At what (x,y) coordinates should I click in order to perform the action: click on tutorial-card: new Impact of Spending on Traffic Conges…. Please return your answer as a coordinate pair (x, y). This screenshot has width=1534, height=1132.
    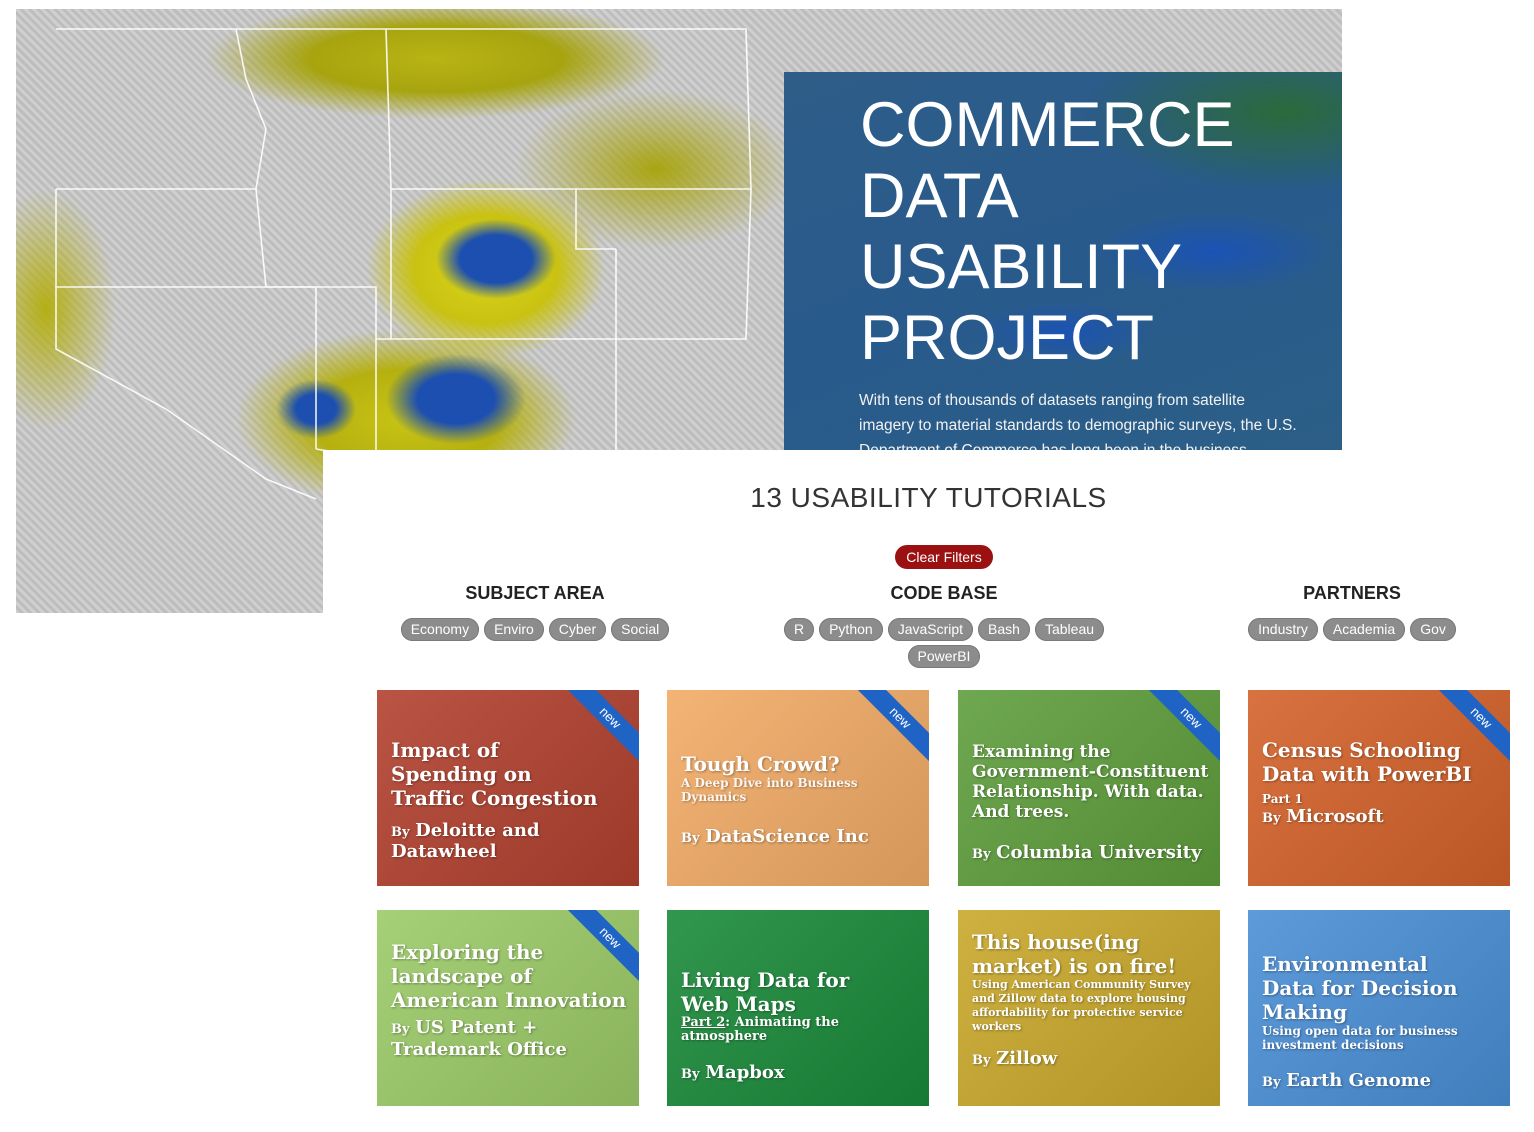
    Looking at the image, I should click on (508, 788).